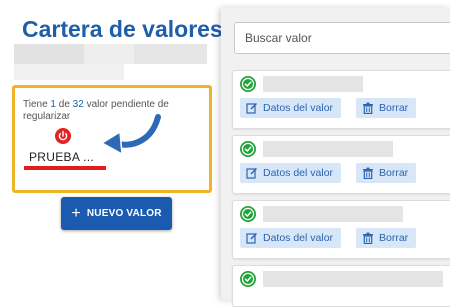  What do you see at coordinates (122, 29) in the screenshot?
I see `page-title: Cartera de valores` at bounding box center [122, 29].